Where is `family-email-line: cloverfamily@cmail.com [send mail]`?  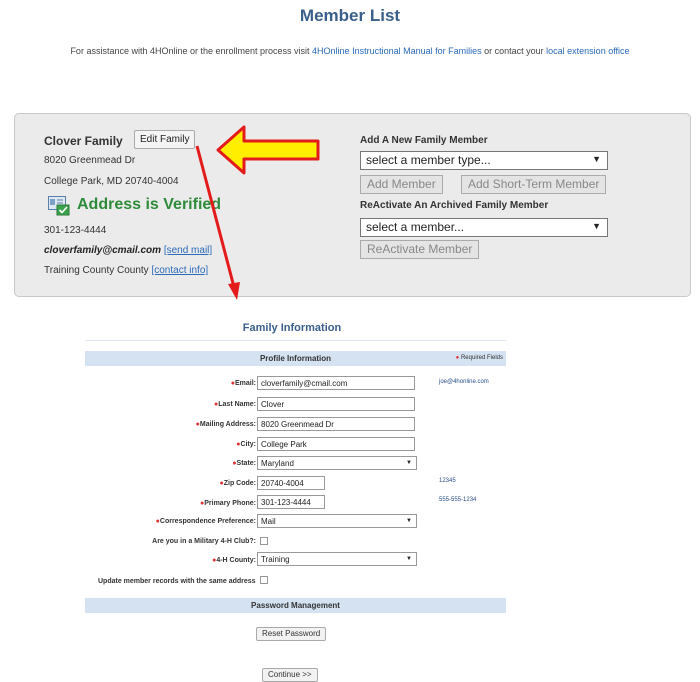 family-email-line: cloverfamily@cmail.com [send mail] is located at coordinates (128, 250).